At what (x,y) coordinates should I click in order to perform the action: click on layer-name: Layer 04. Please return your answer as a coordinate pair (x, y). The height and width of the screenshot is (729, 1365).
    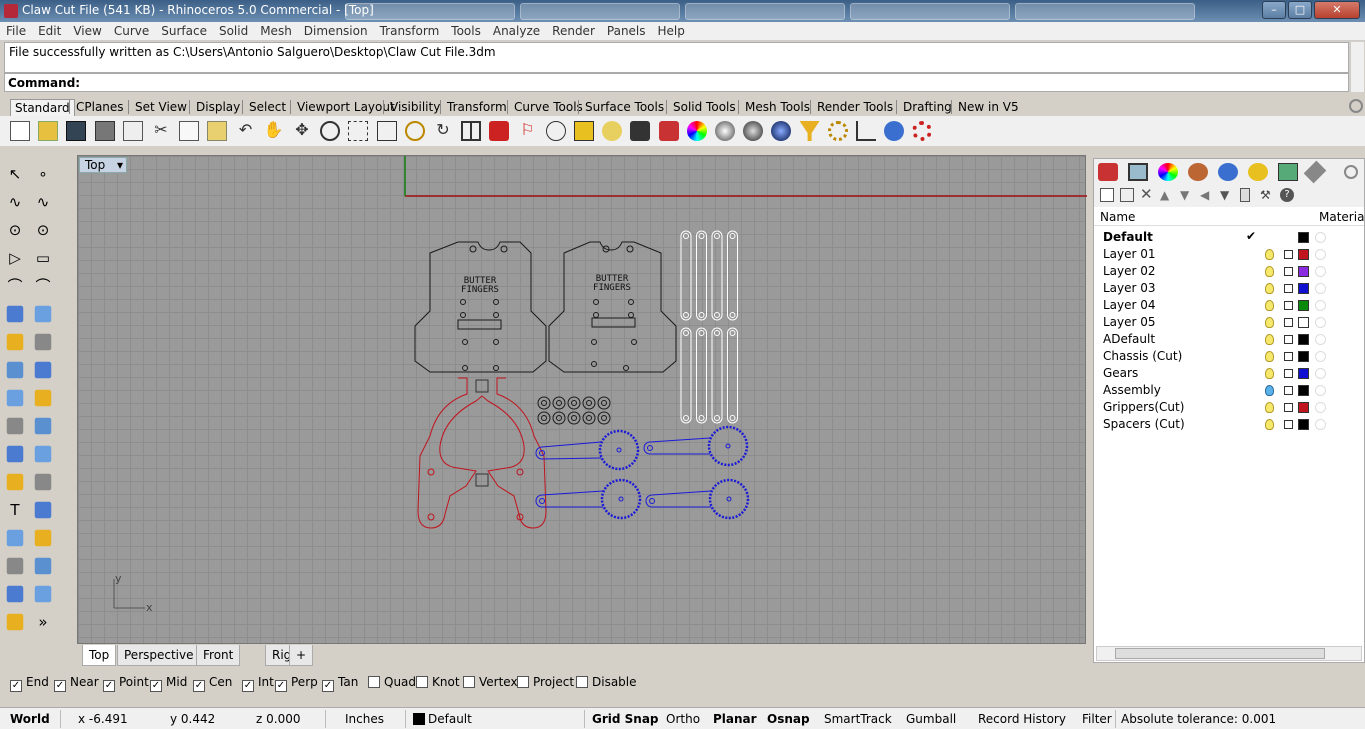
    Looking at the image, I should click on (1129, 305).